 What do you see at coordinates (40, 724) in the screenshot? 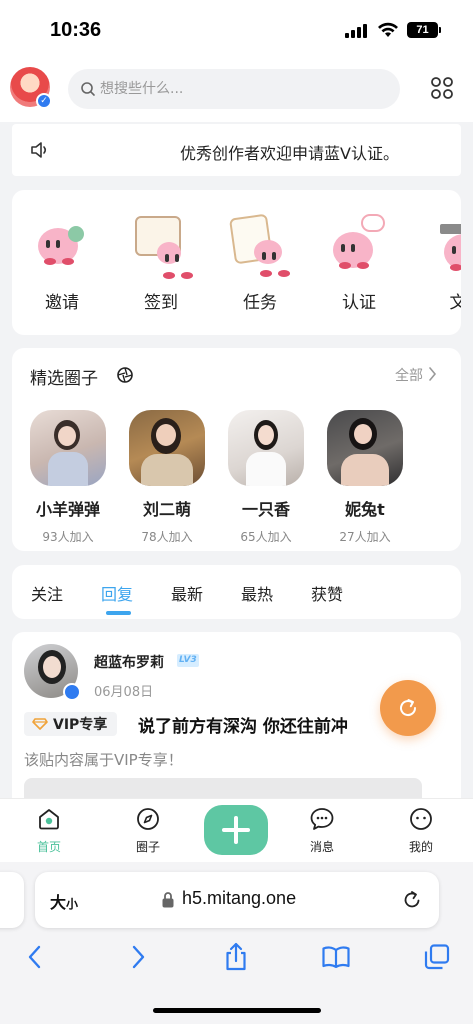
I see `diamond-icon` at bounding box center [40, 724].